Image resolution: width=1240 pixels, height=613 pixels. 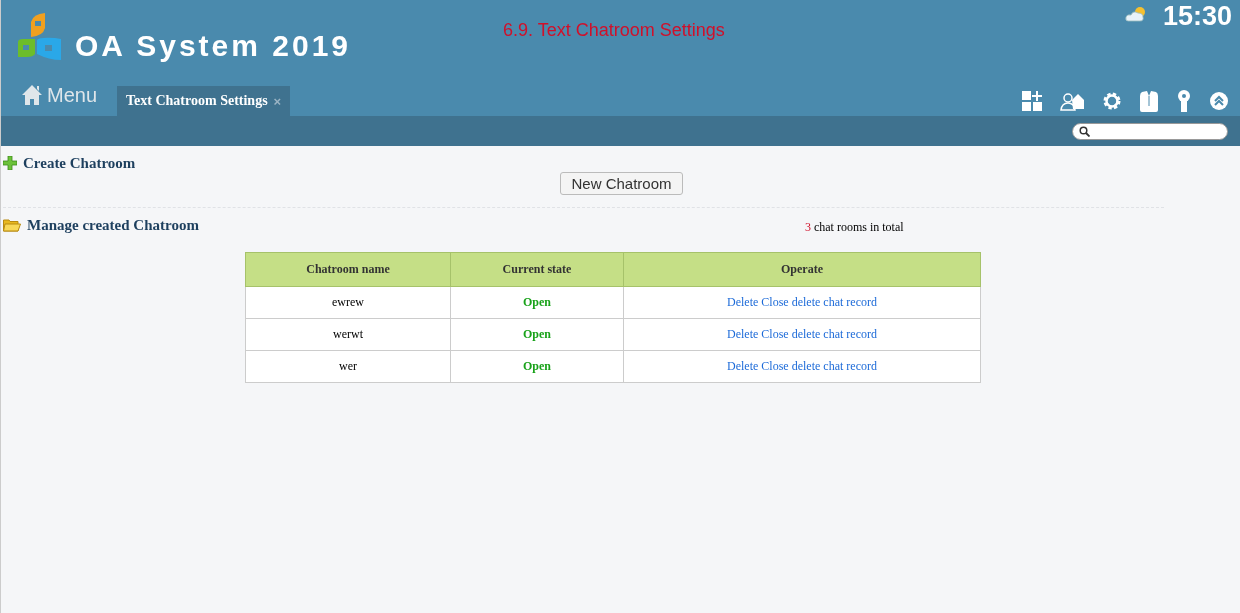 What do you see at coordinates (348, 269) in the screenshot?
I see `column-header: Chatroom name` at bounding box center [348, 269].